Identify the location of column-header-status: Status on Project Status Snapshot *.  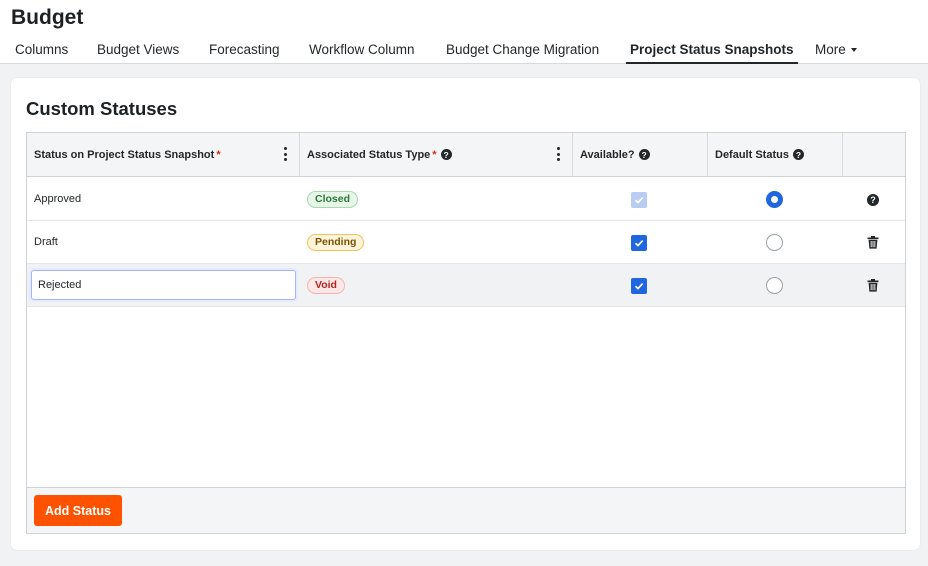
(163, 154).